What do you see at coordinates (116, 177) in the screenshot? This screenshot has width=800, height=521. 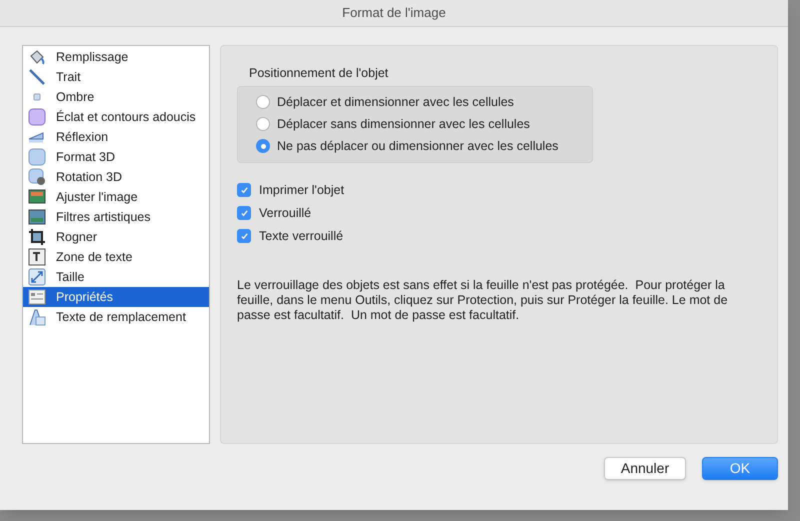 I see `sidebar-item: Rotation 3D` at bounding box center [116, 177].